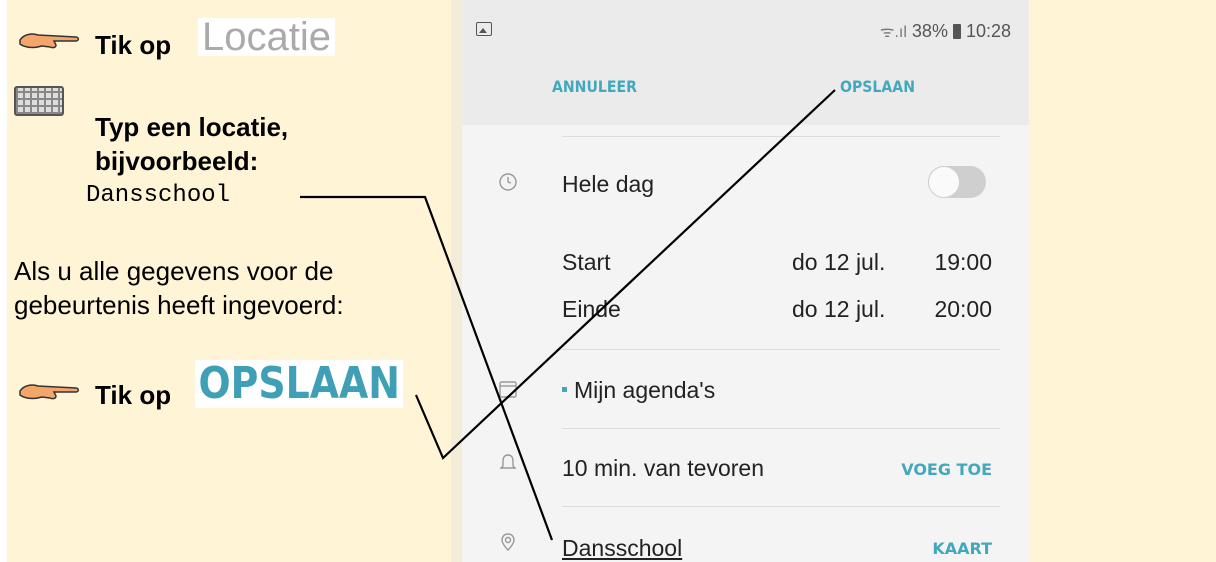 This screenshot has width=1216, height=562. I want to click on location-callout-line, so click(427, 368).